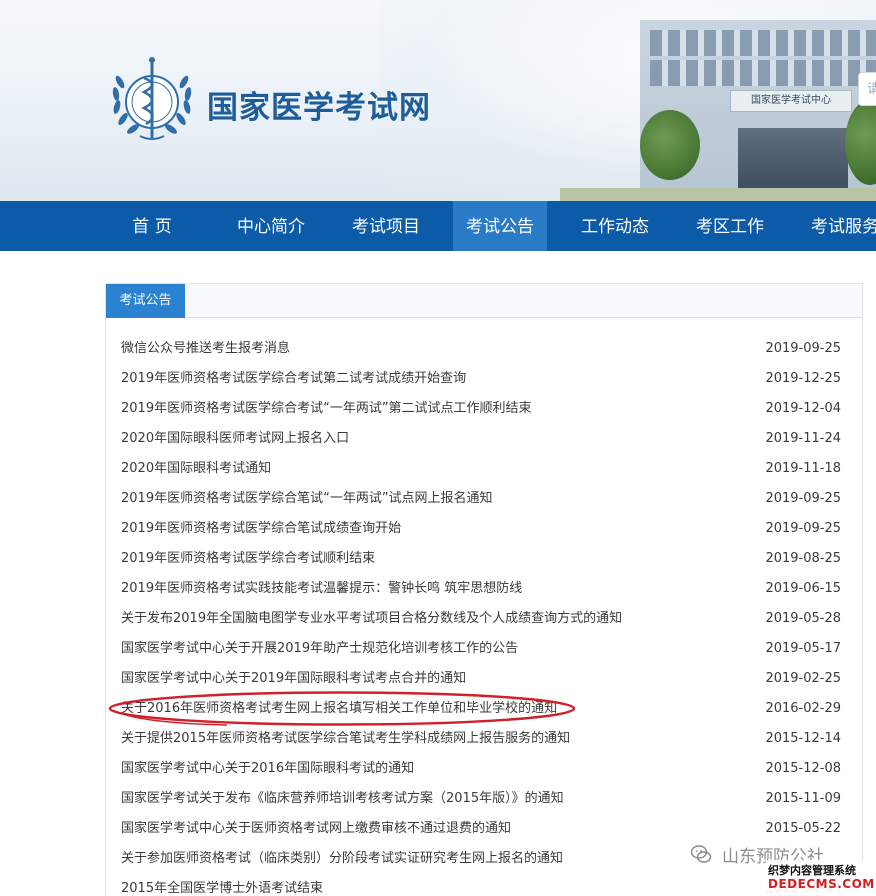 Image resolution: width=876 pixels, height=896 pixels. I want to click on nav-item-exam-notices: 考试公告, so click(500, 226).